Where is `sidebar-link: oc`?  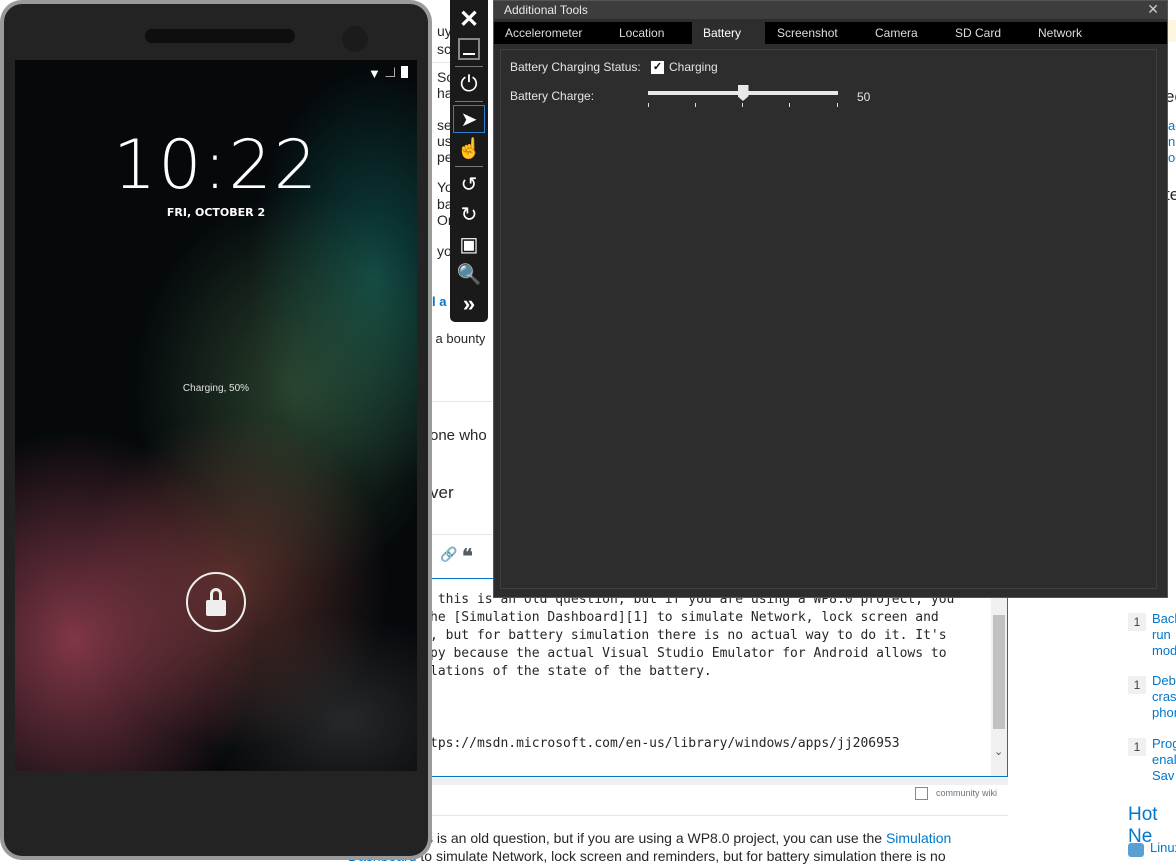 sidebar-link: oc is located at coordinates (1172, 158).